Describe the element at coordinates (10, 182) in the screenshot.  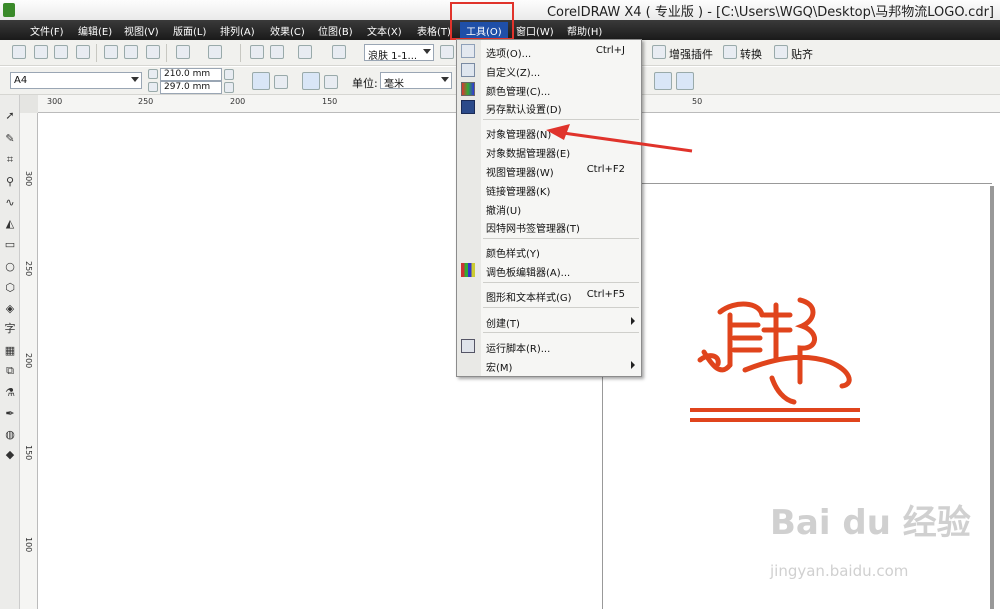
I see `zoom-tool-icon: ⚲` at that location.